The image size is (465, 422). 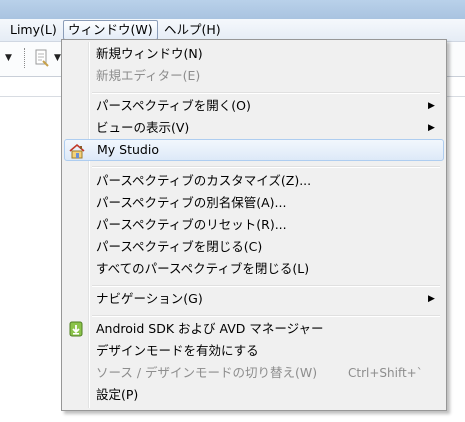 I want to click on menu-item-my-studio: My Studio, so click(x=254, y=150).